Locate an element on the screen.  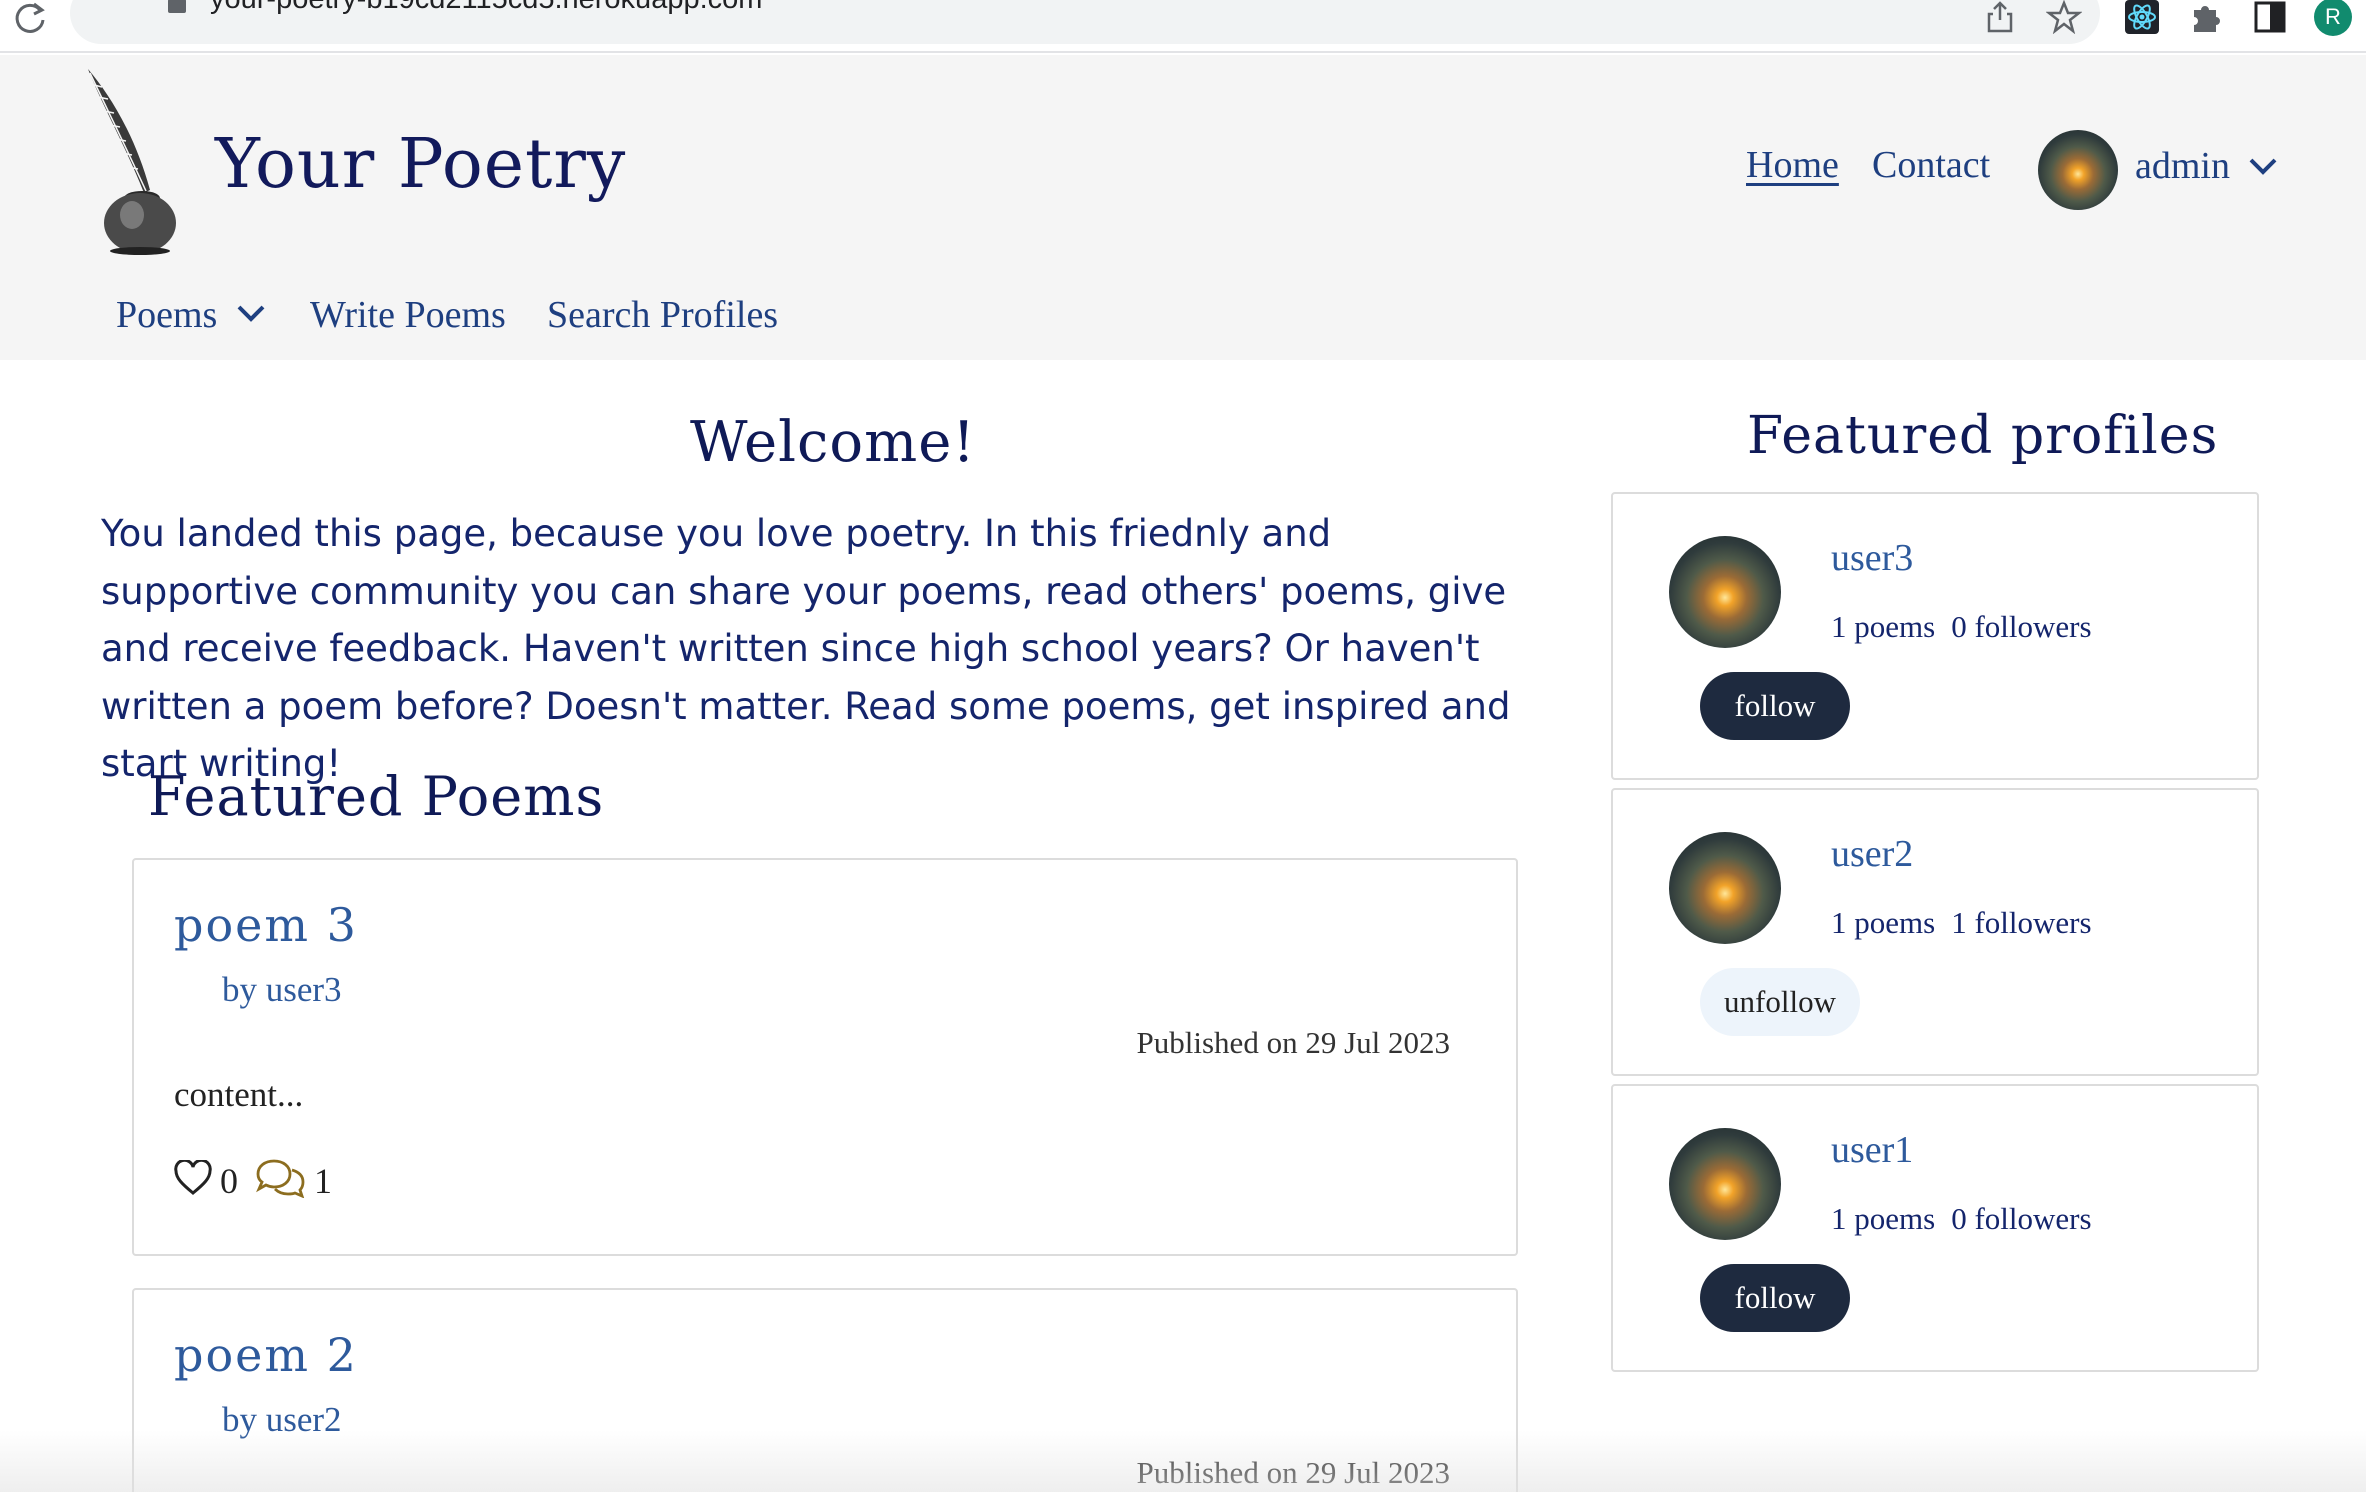
profile-name-link: user1 is located at coordinates (1872, 1150).